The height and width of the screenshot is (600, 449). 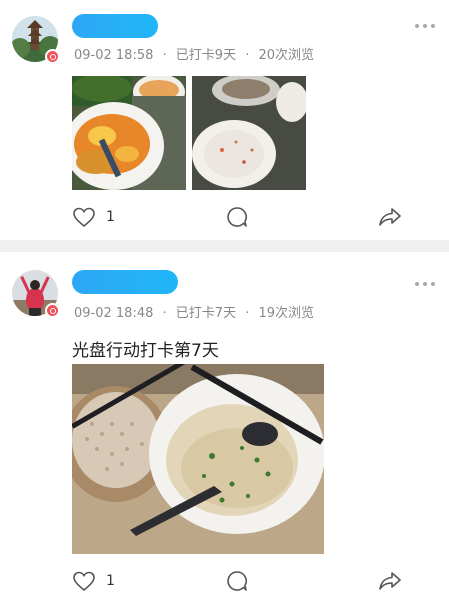 I want to click on view-count: 20次浏览, so click(x=286, y=55).